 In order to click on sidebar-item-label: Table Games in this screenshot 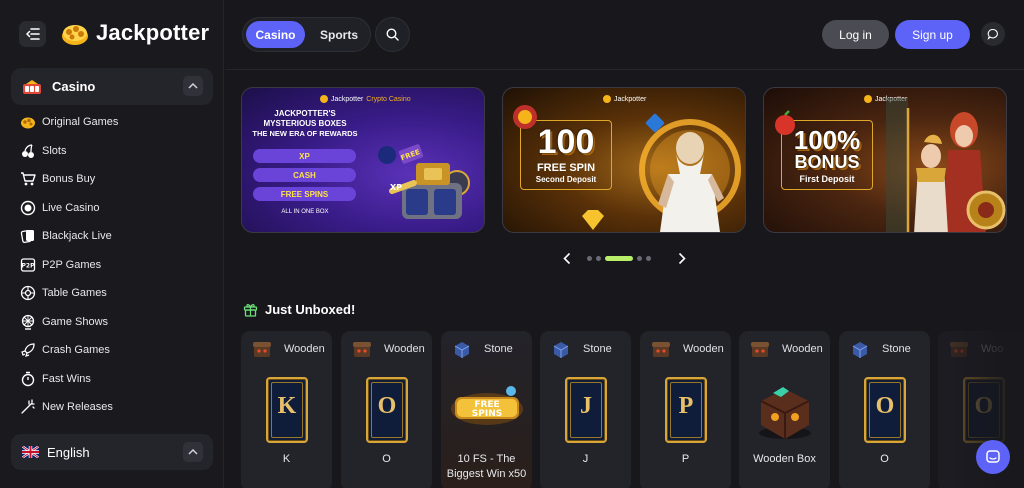, I will do `click(74, 293)`.